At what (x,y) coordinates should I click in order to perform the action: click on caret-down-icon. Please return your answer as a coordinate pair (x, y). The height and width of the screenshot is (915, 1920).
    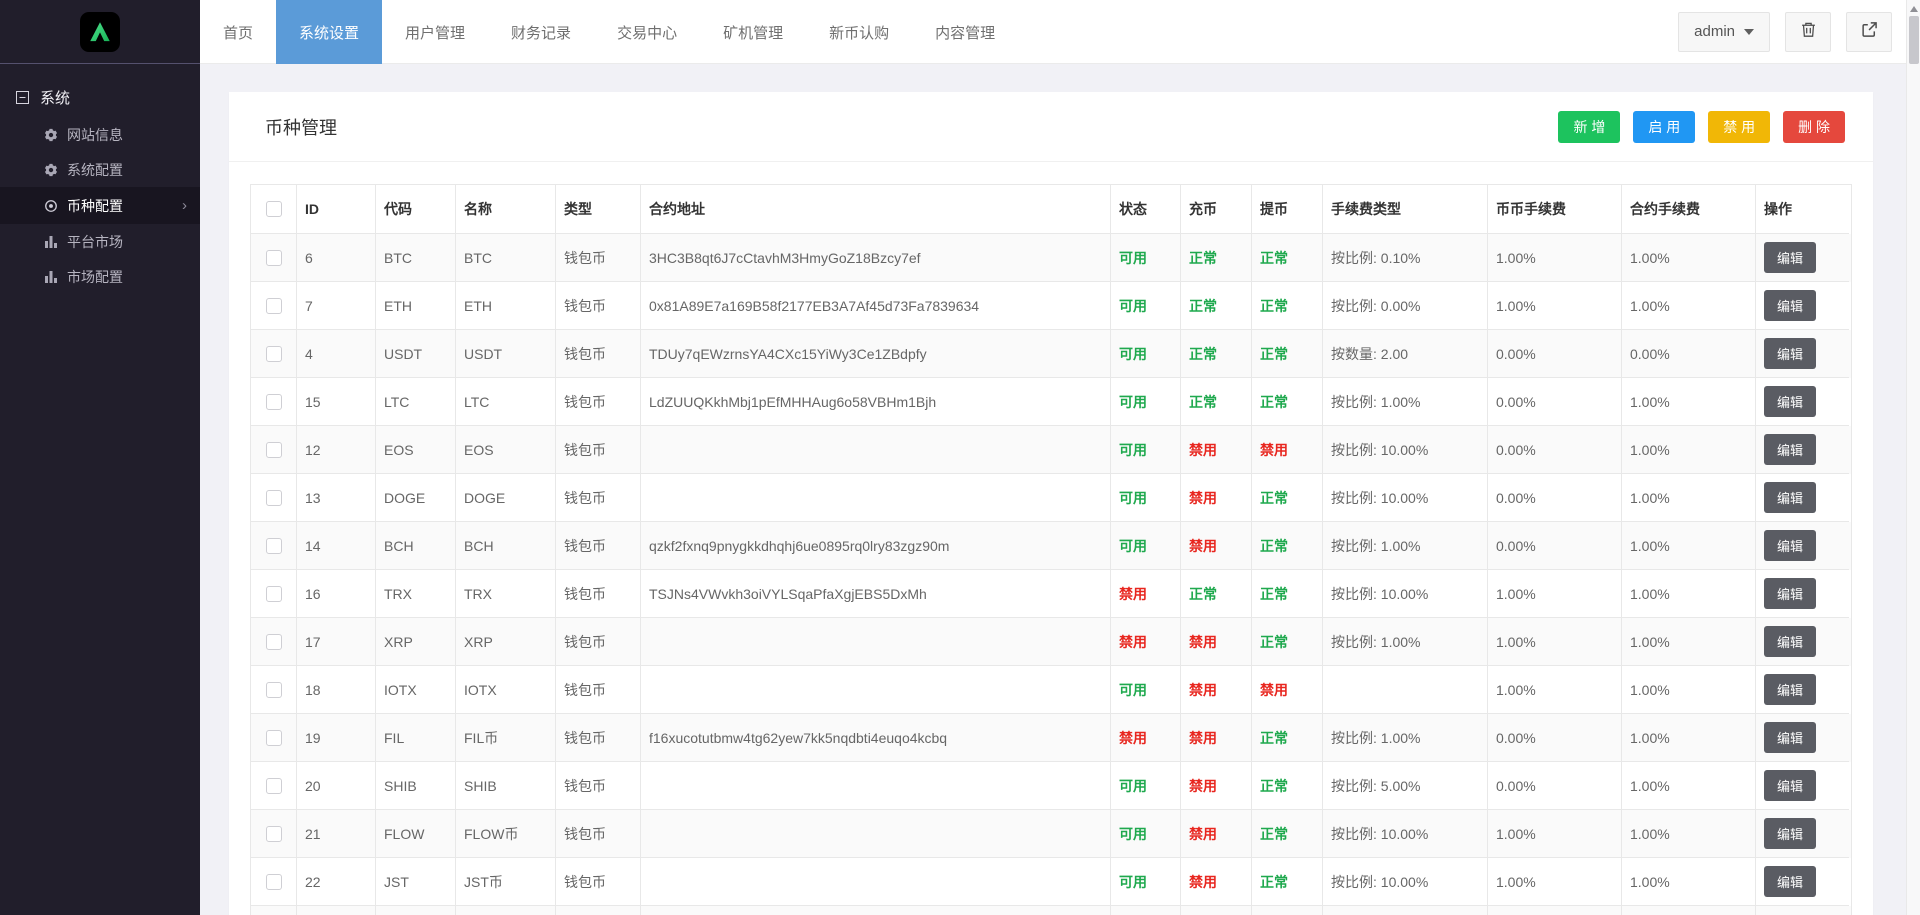
    Looking at the image, I should click on (1749, 31).